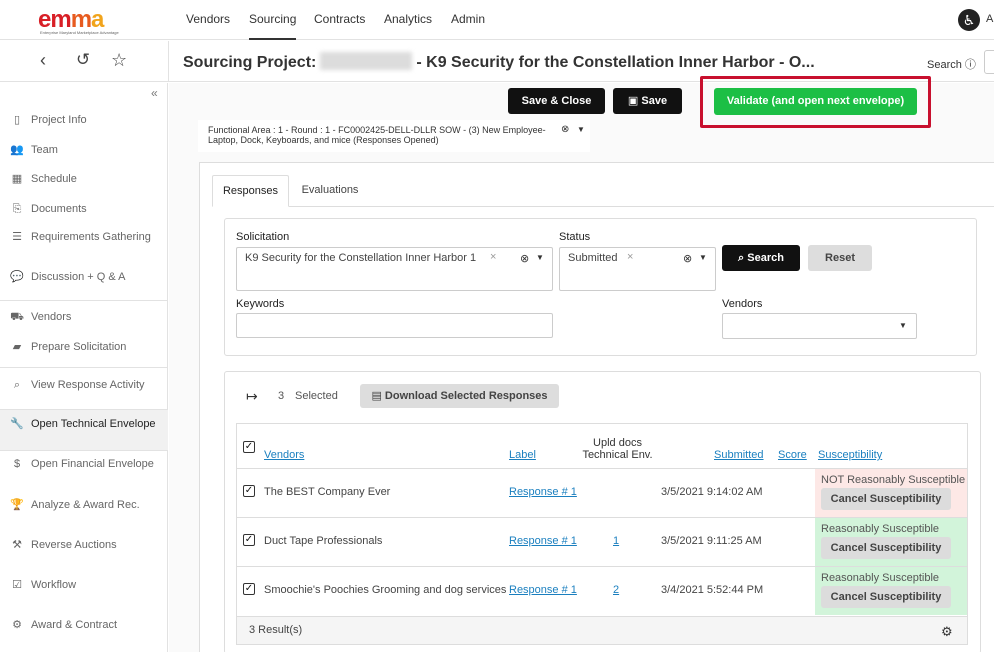 The height and width of the screenshot is (652, 994). I want to click on keywords-input, so click(394, 325).